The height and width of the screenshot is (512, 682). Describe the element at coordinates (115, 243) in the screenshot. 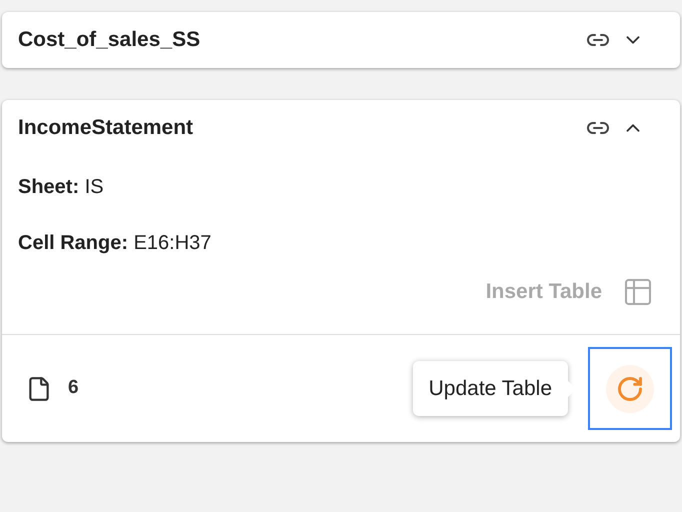

I see `field-text: Cell Range: E16:H37` at that location.